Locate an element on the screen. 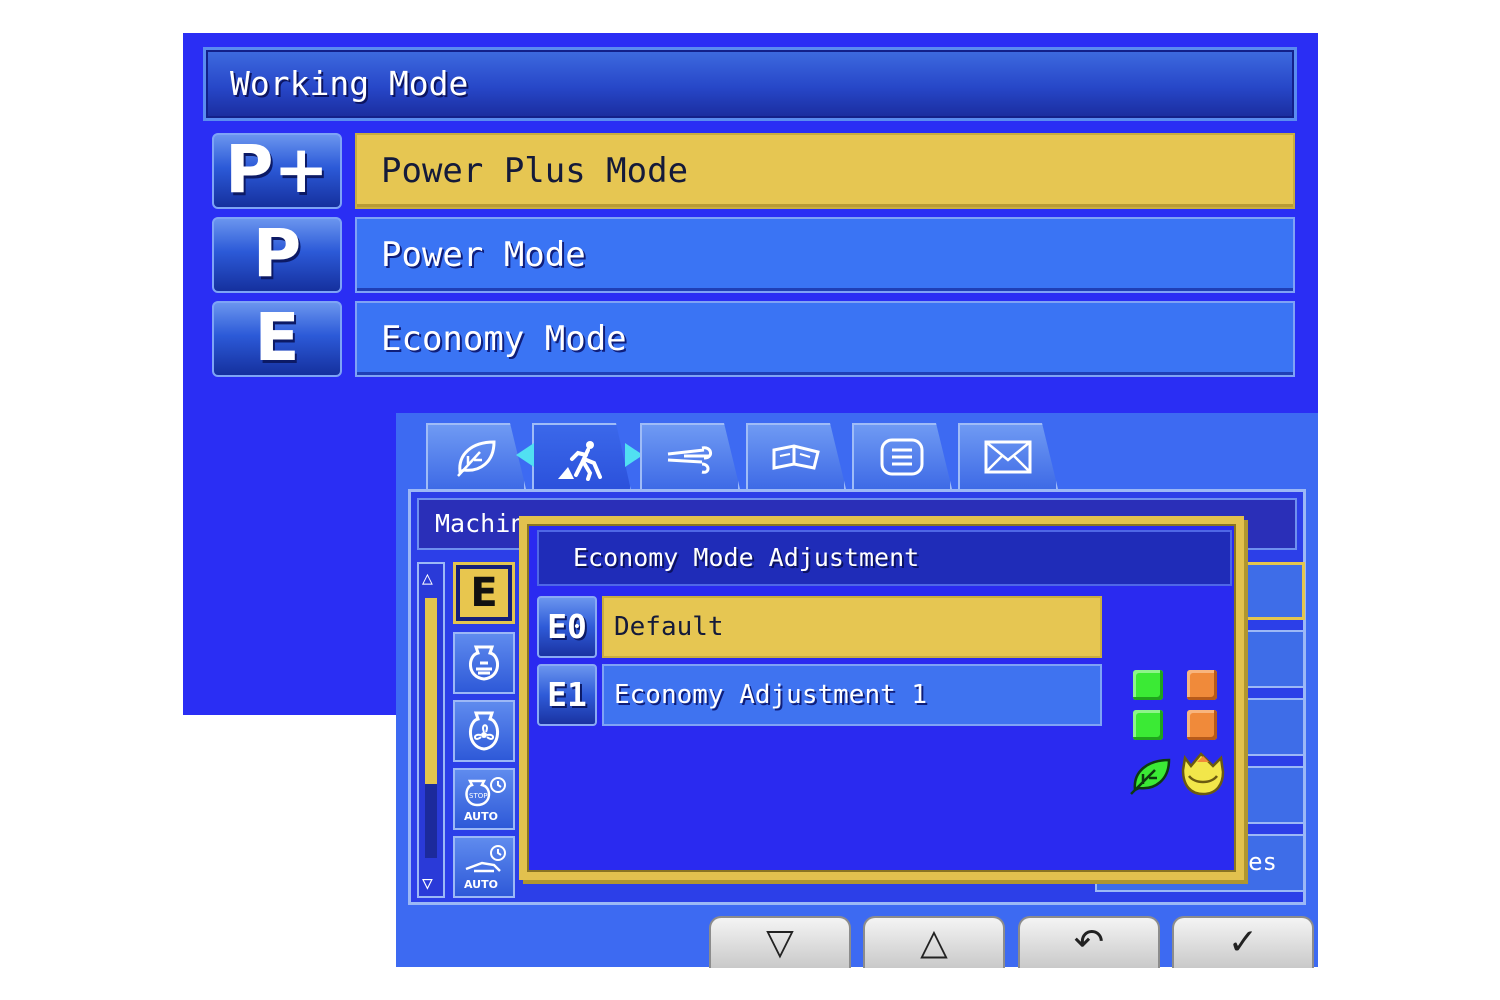  tab-machine is located at coordinates (582, 459).